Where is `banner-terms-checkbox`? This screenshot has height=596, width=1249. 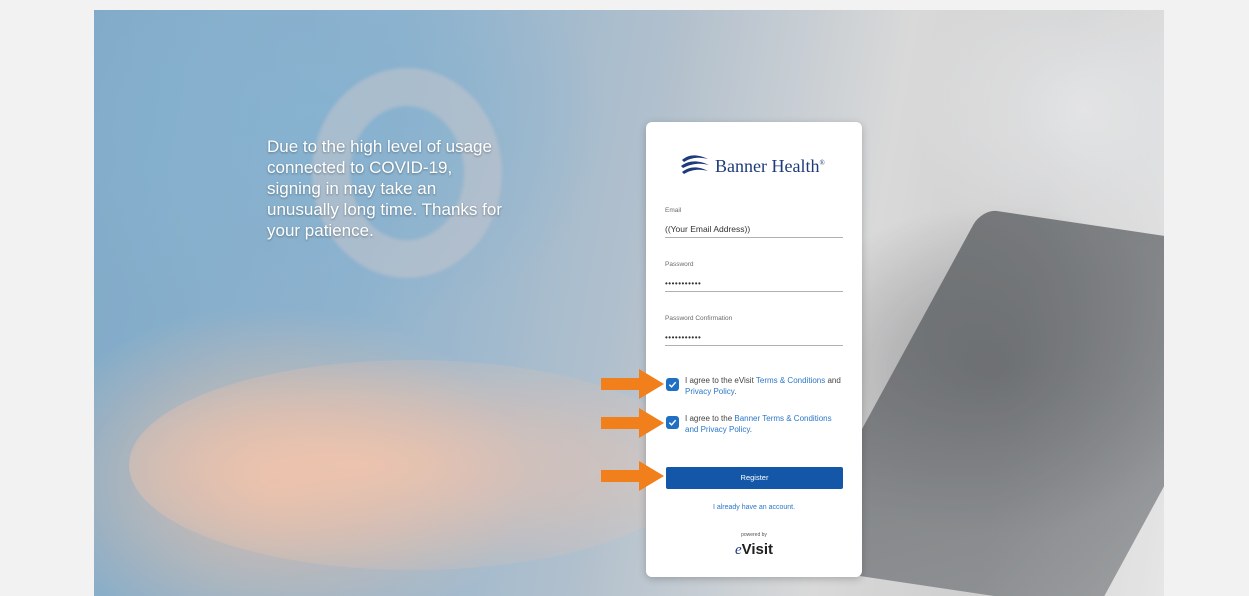
banner-terms-checkbox is located at coordinates (672, 422).